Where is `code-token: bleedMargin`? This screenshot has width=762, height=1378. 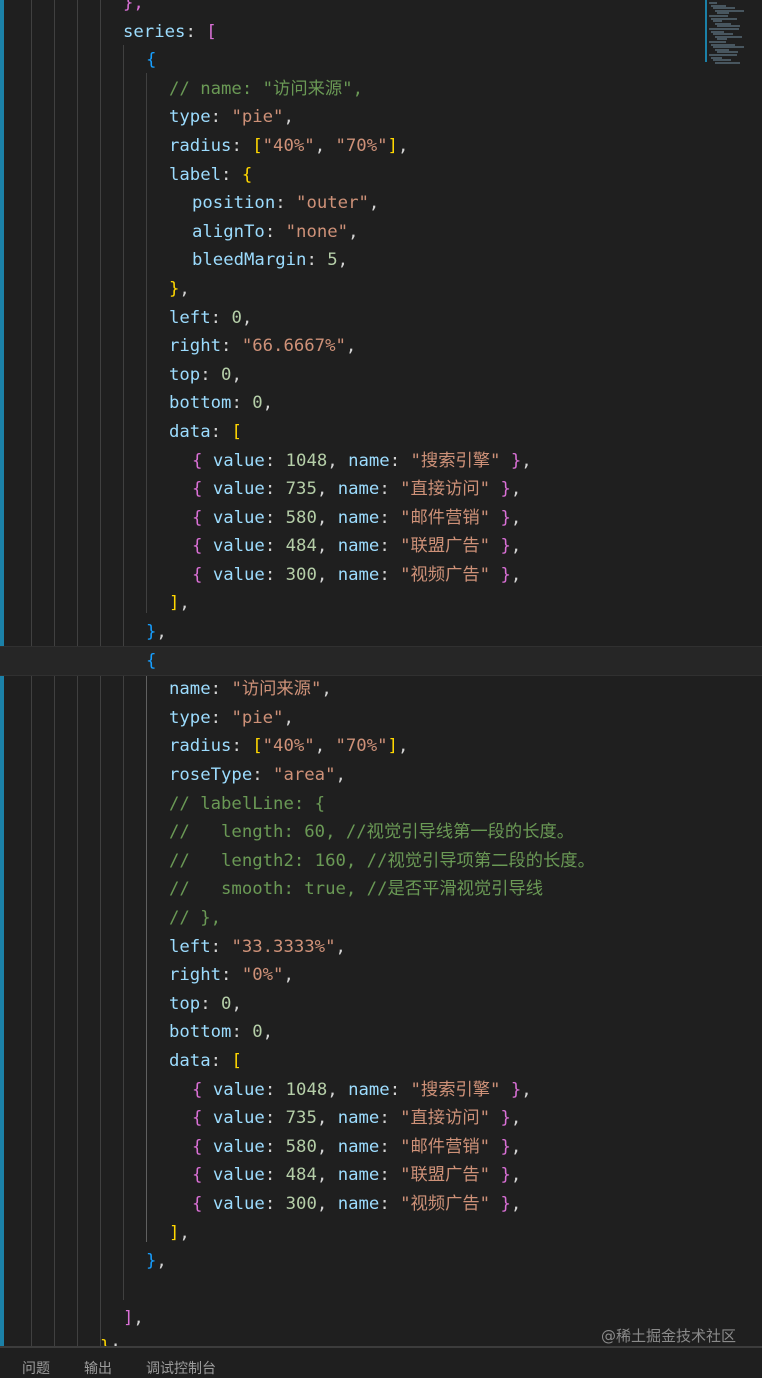
code-token: bleedMargin is located at coordinates (249, 260).